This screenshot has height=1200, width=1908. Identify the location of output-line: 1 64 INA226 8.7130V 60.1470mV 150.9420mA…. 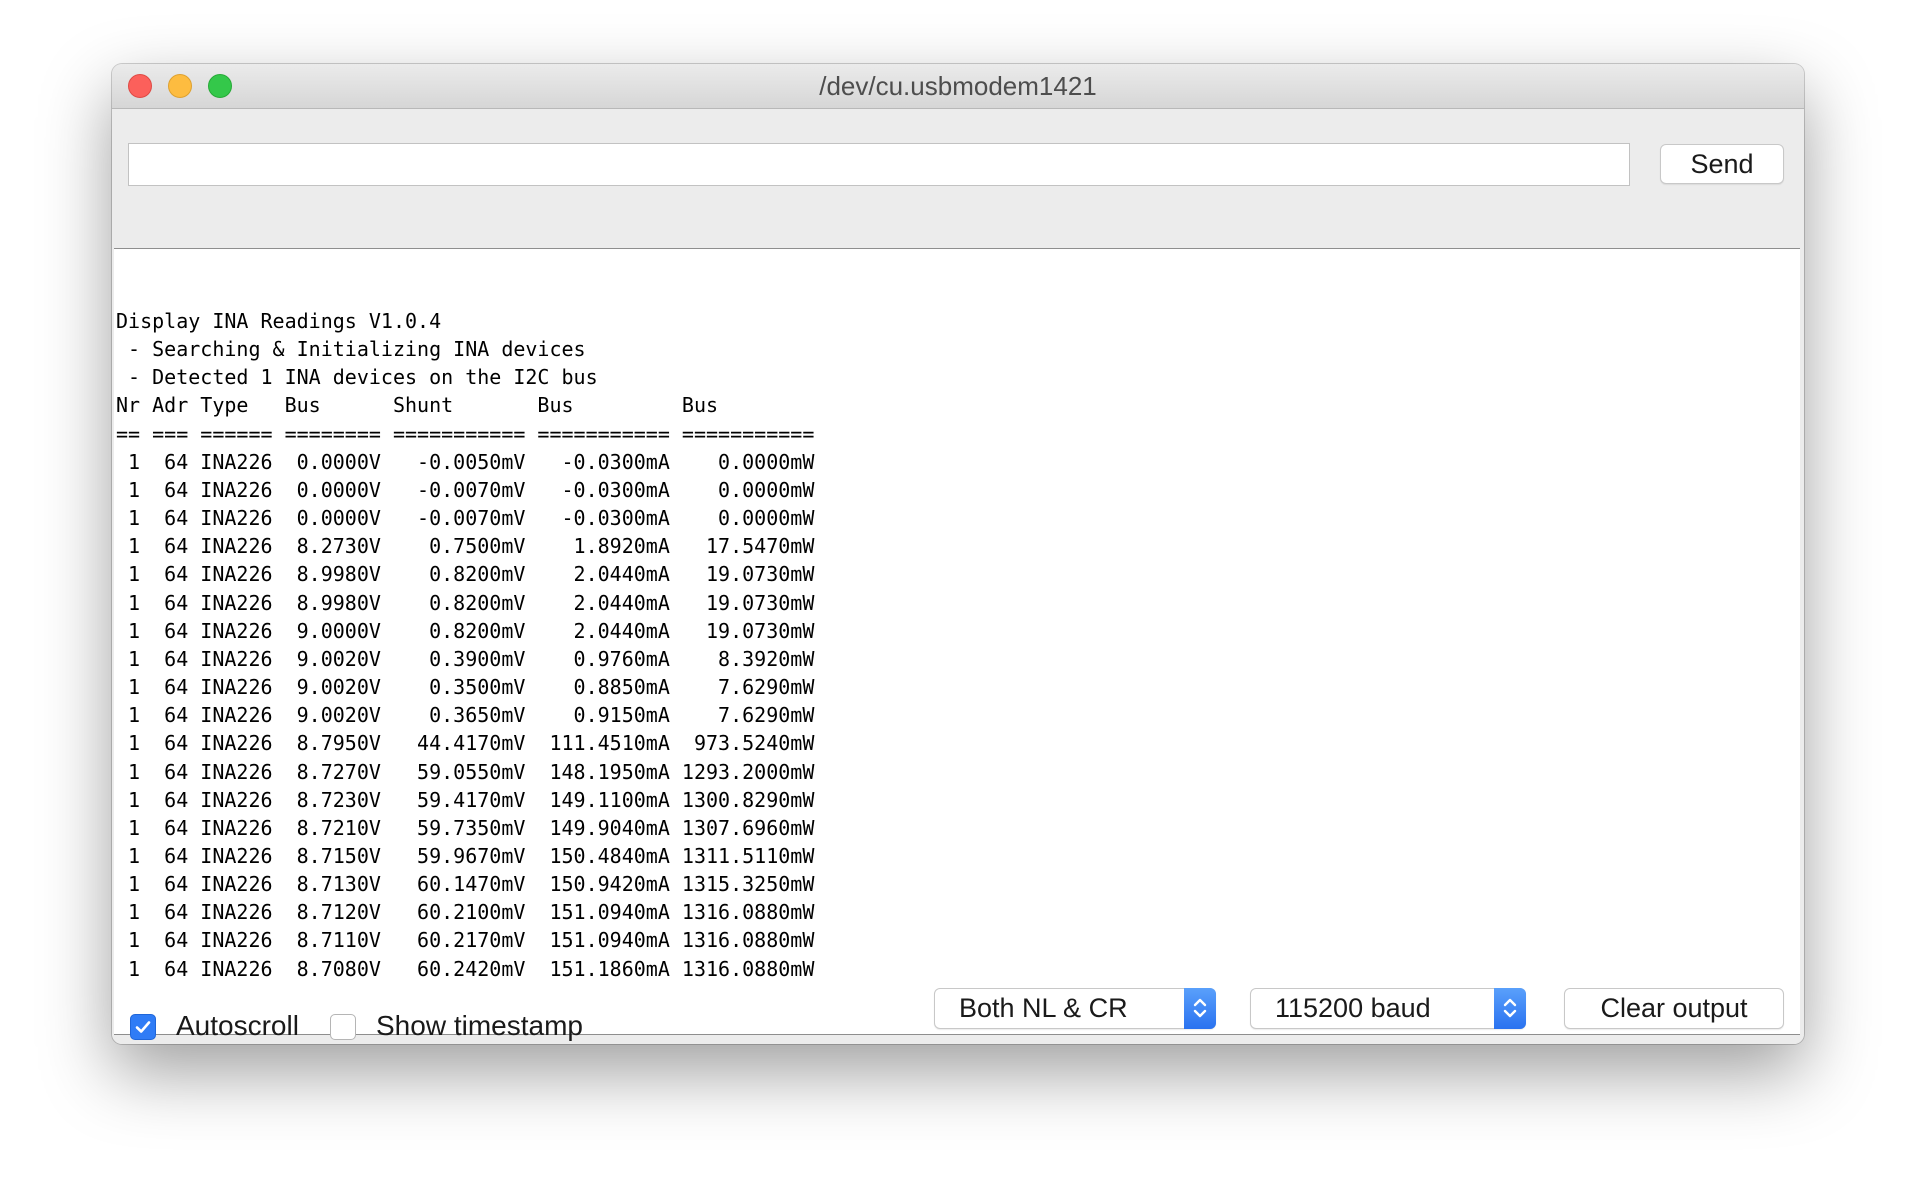
(465, 884).